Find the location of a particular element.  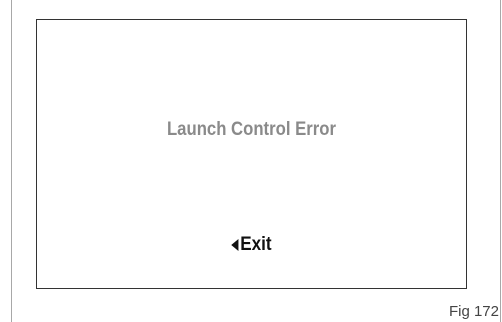

exit-button-content: Exit is located at coordinates (251, 245).